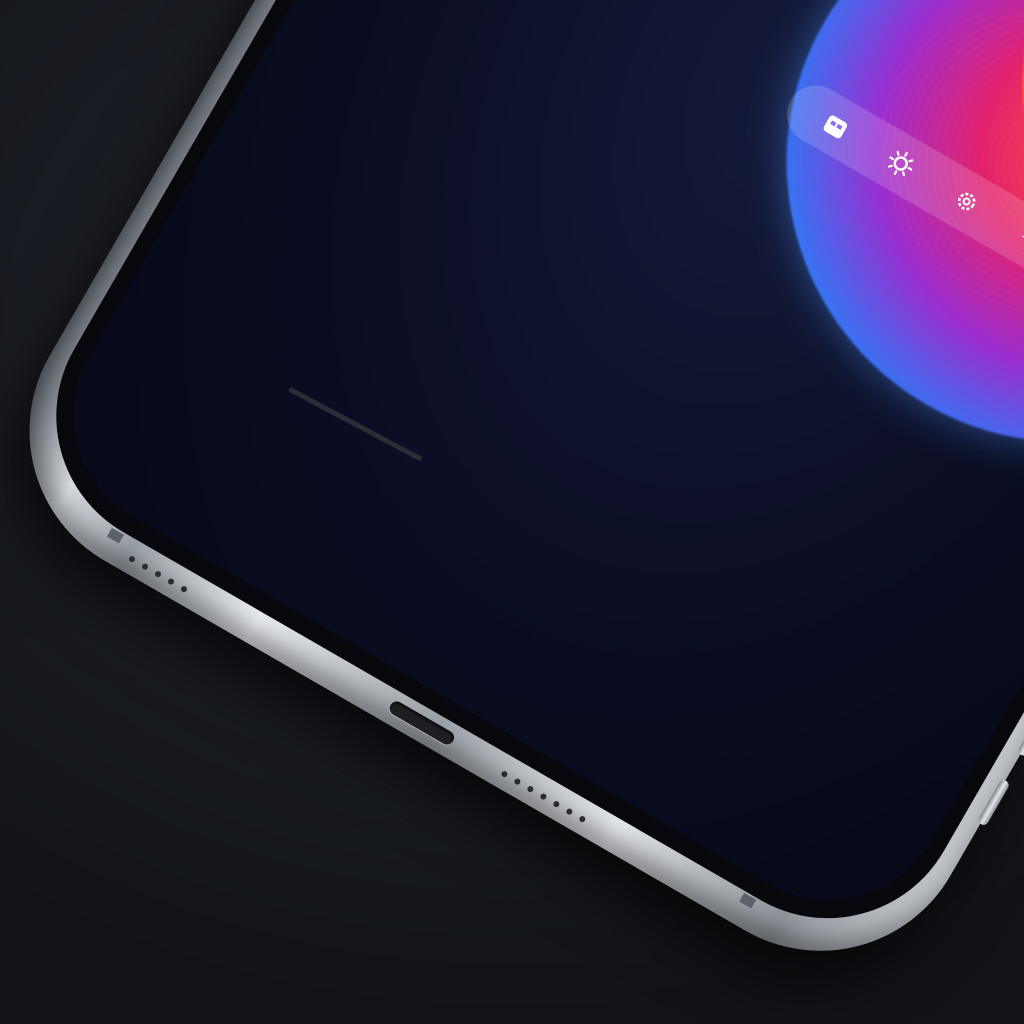  Describe the element at coordinates (355, 424) in the screenshot. I see `home-indicator` at that location.